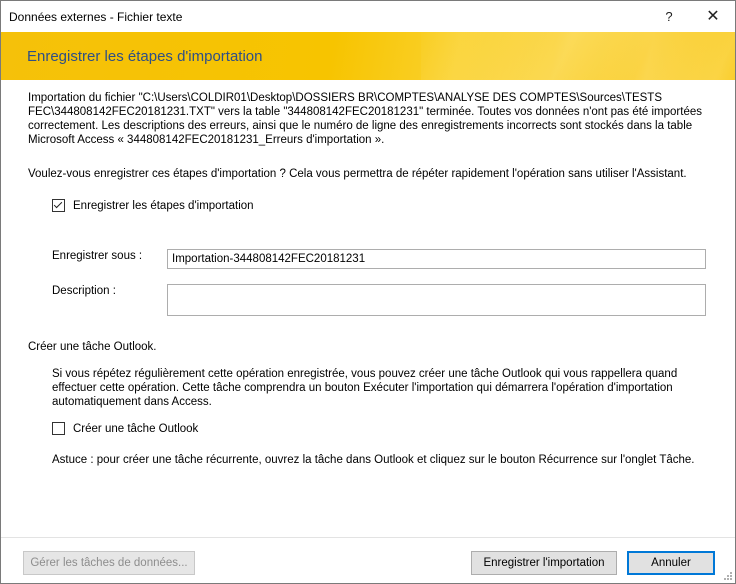 The image size is (736, 584). Describe the element at coordinates (713, 16) in the screenshot. I see `close-icon: ✕` at that location.